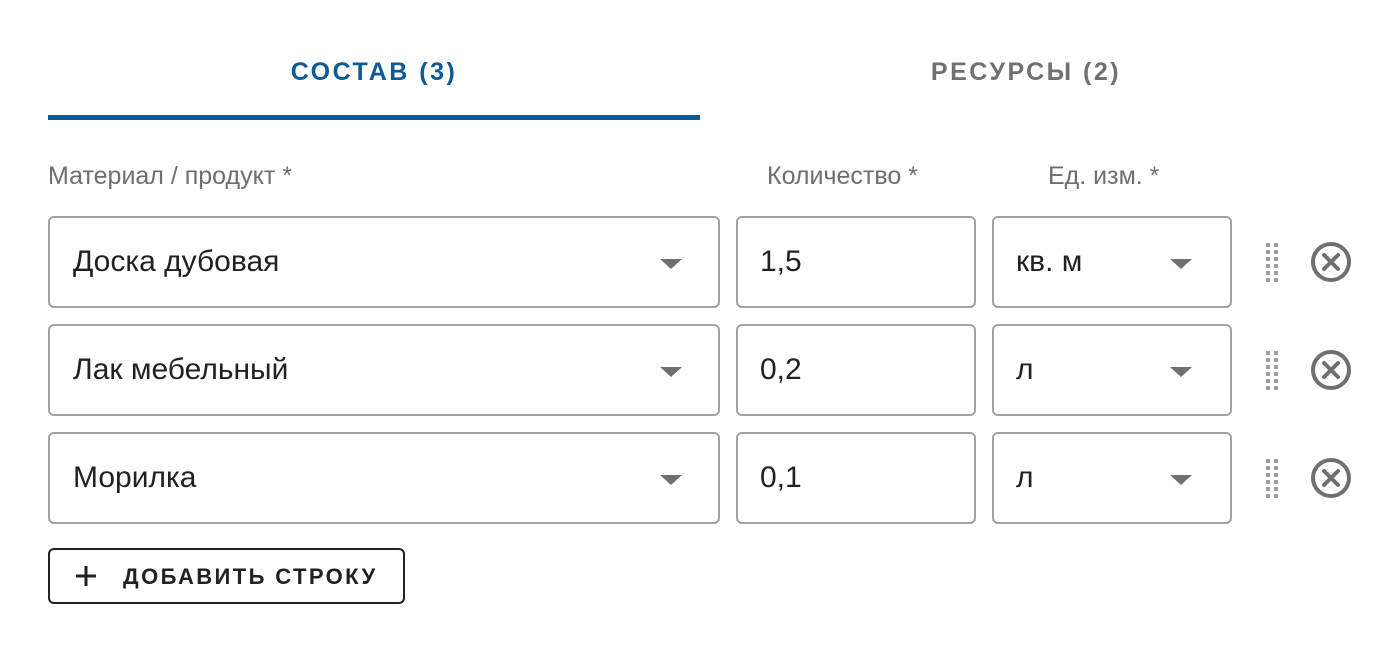 The width and height of the screenshot is (1400, 652). What do you see at coordinates (856, 478) in the screenshot?
I see `quantity-input: 0,1` at bounding box center [856, 478].